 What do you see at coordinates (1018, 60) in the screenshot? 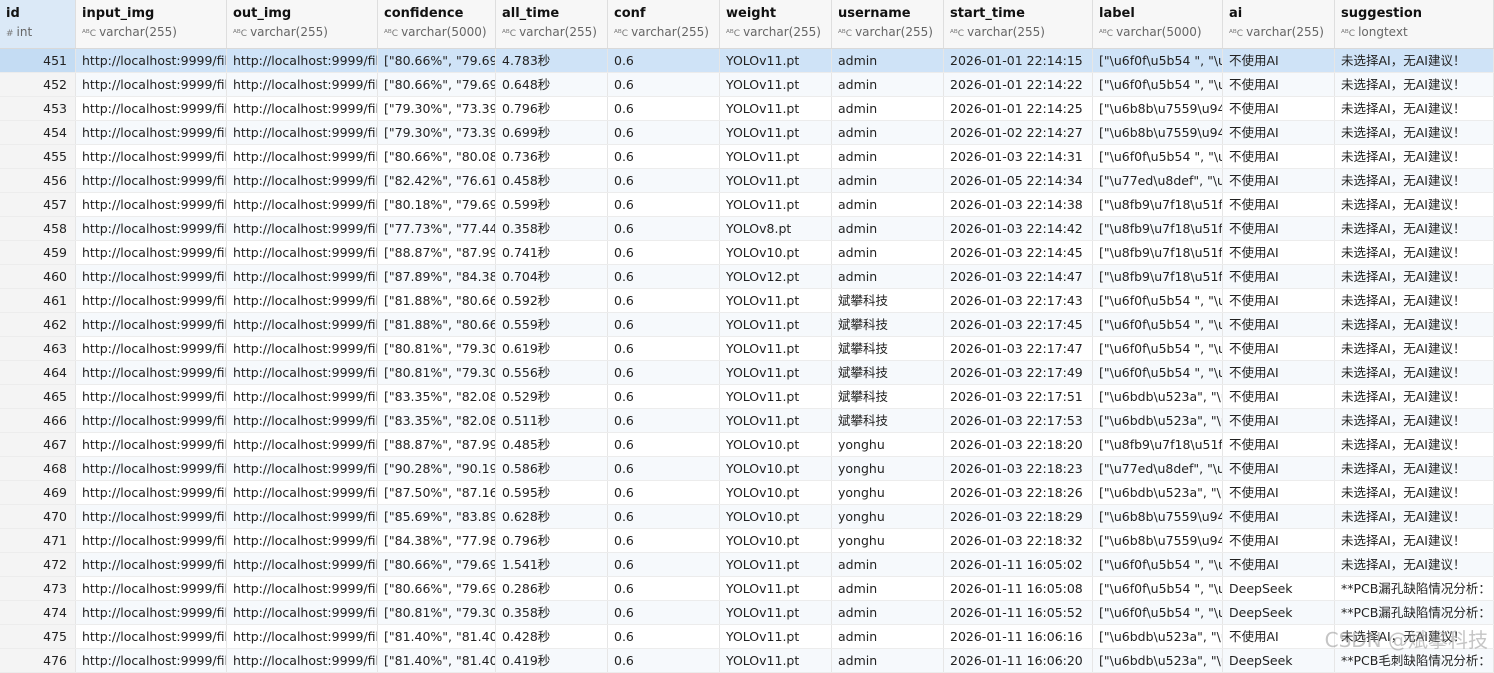
I see `cell-start-time: 2026-01-01 22:14:15` at bounding box center [1018, 60].